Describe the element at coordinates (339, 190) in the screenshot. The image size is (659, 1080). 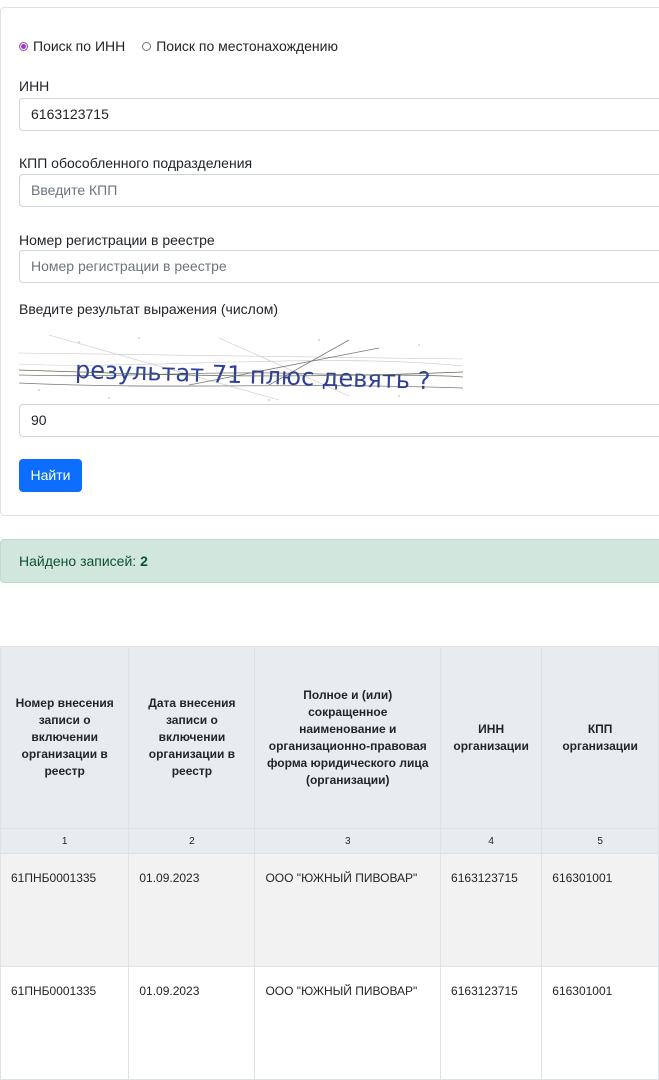
I see `kpp-input: Введите КПП` at that location.